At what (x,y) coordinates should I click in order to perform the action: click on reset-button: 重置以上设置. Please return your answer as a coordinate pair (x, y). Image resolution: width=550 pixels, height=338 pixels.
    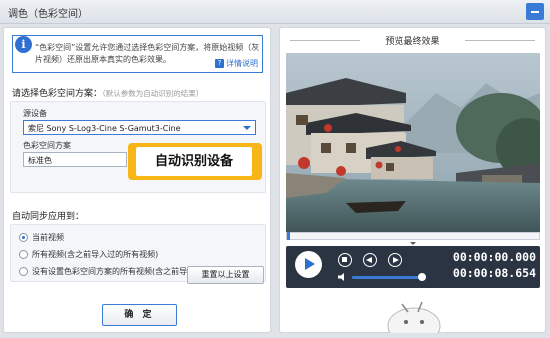
    Looking at the image, I should click on (225, 275).